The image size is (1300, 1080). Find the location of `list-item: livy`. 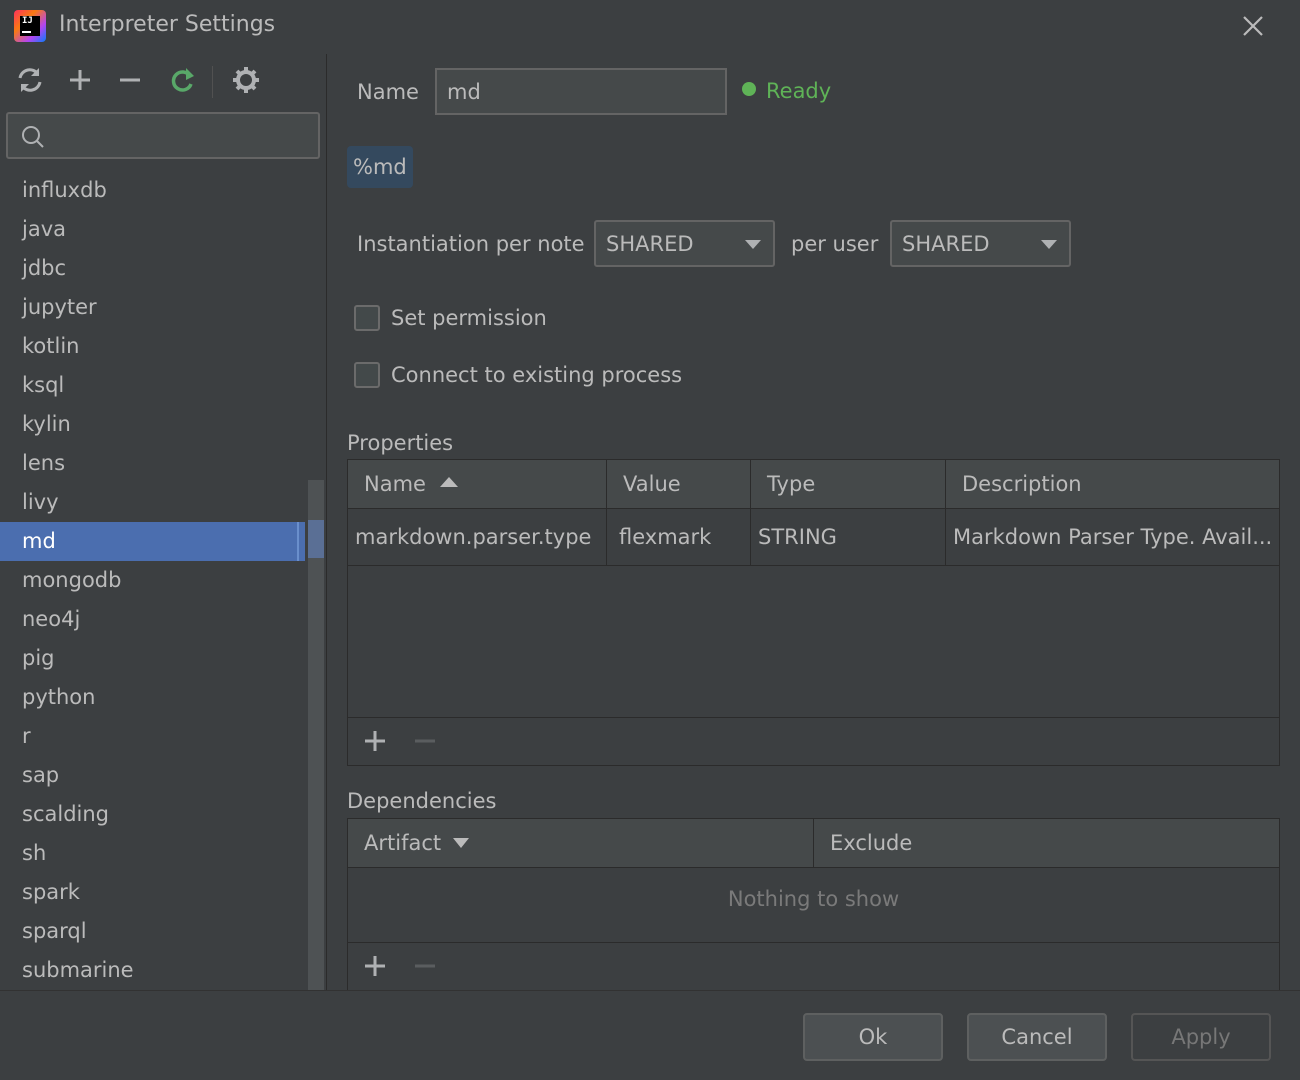

list-item: livy is located at coordinates (152, 502).